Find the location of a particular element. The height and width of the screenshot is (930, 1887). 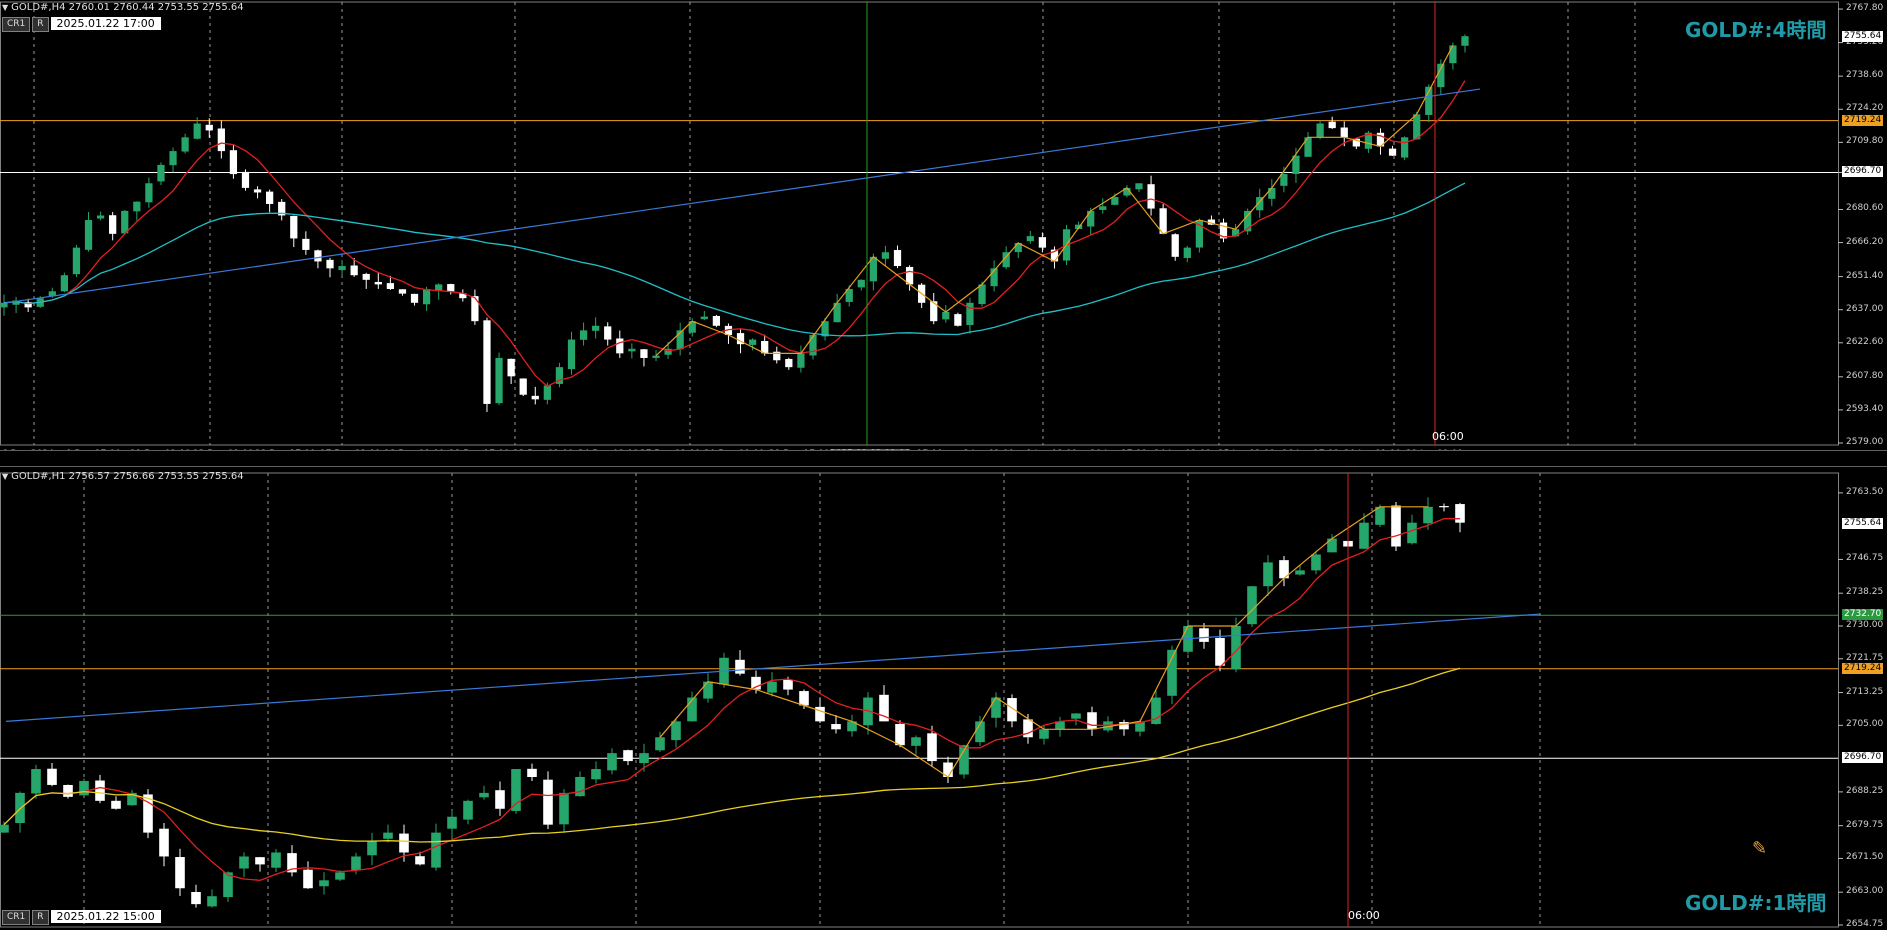

price-axis-label: 2724.20 is located at coordinates (1865, 108).